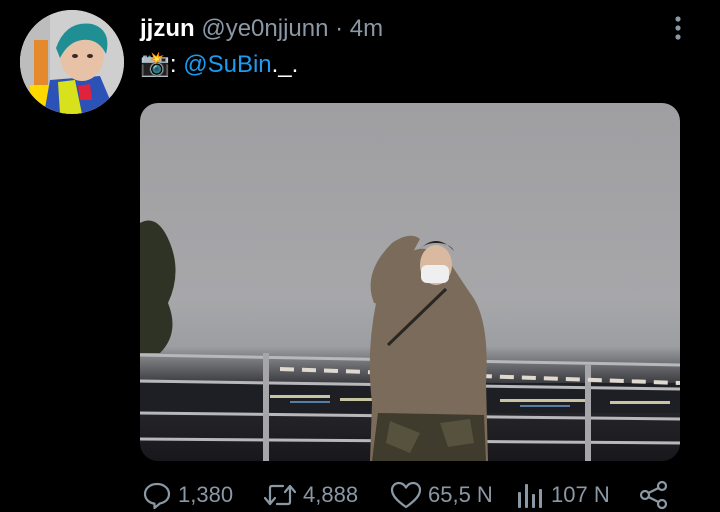 This screenshot has width=720, height=512. I want to click on share-icon, so click(654, 495).